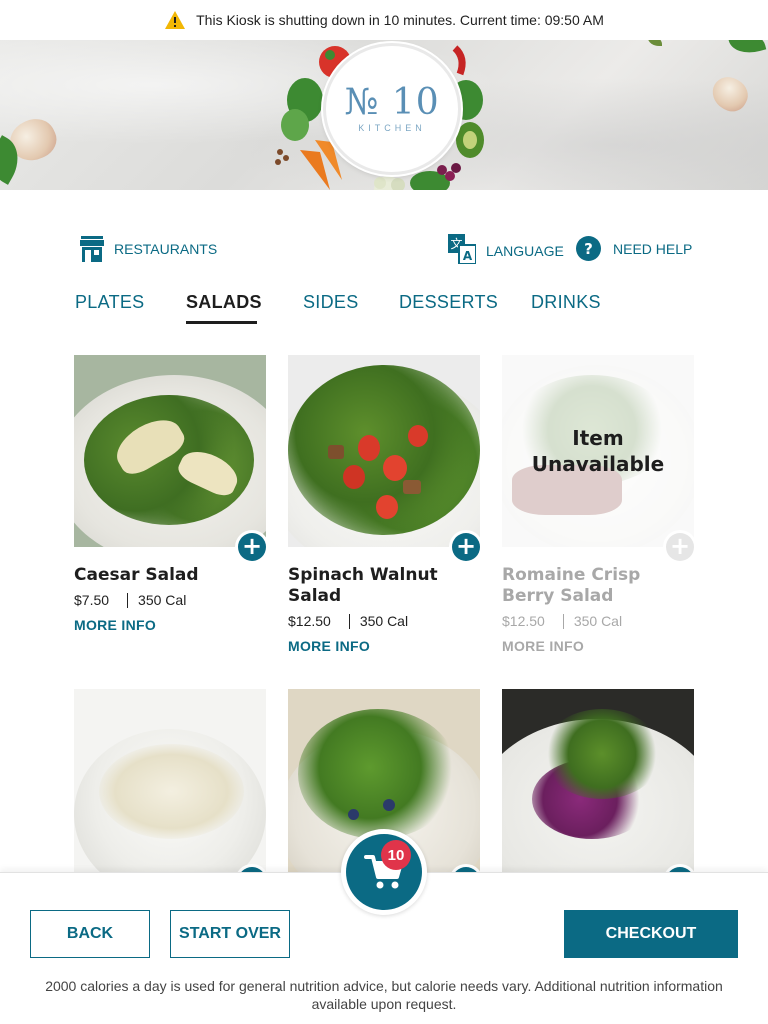 This screenshot has width=768, height=1024. What do you see at coordinates (566, 302) in the screenshot?
I see `tab-drinks: DRINKS` at bounding box center [566, 302].